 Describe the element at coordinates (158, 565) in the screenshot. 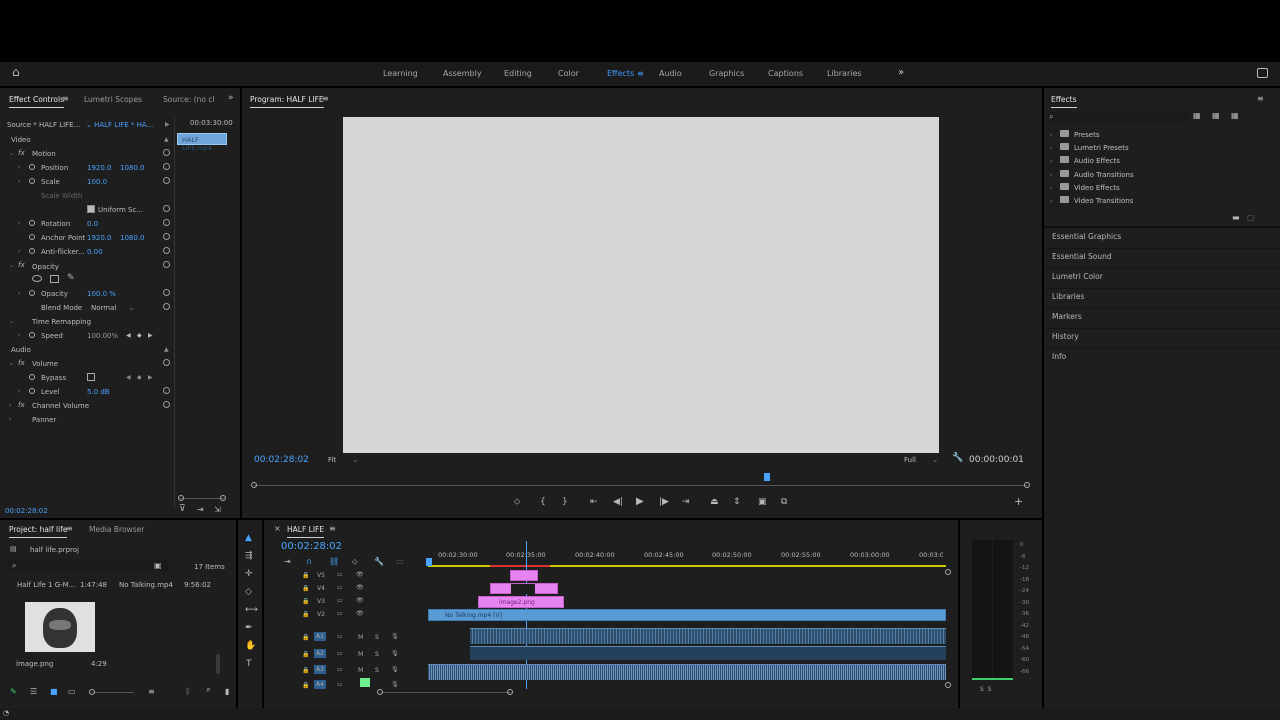

I see `new-search-bin-icon: ▣` at that location.